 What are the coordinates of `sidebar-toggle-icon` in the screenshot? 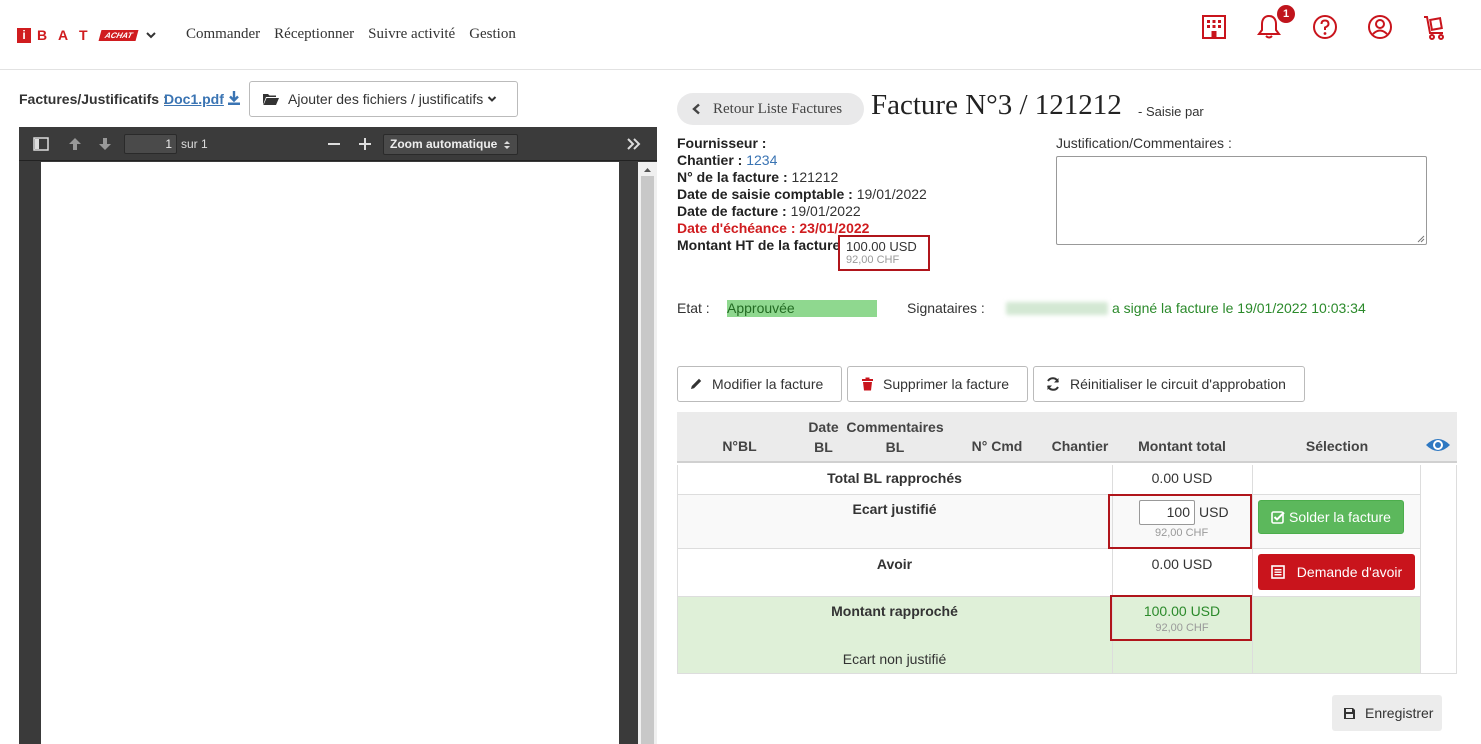 It's located at (41, 144).